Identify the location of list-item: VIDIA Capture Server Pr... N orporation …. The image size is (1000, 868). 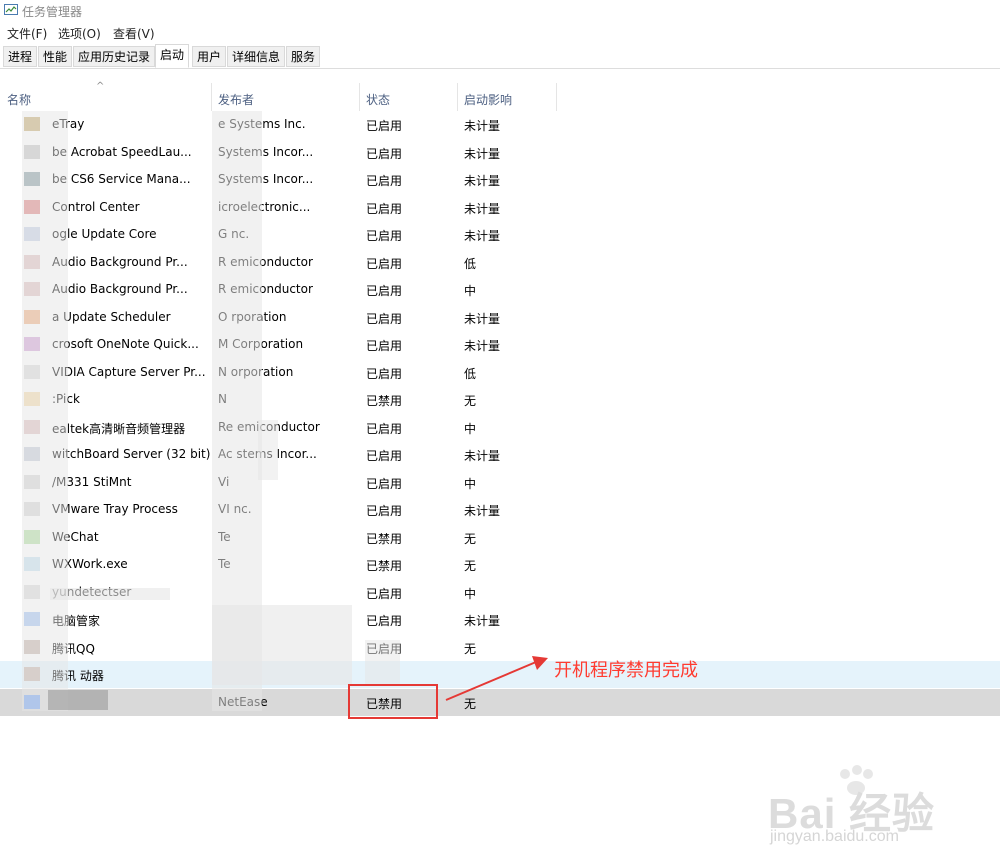
(500, 372).